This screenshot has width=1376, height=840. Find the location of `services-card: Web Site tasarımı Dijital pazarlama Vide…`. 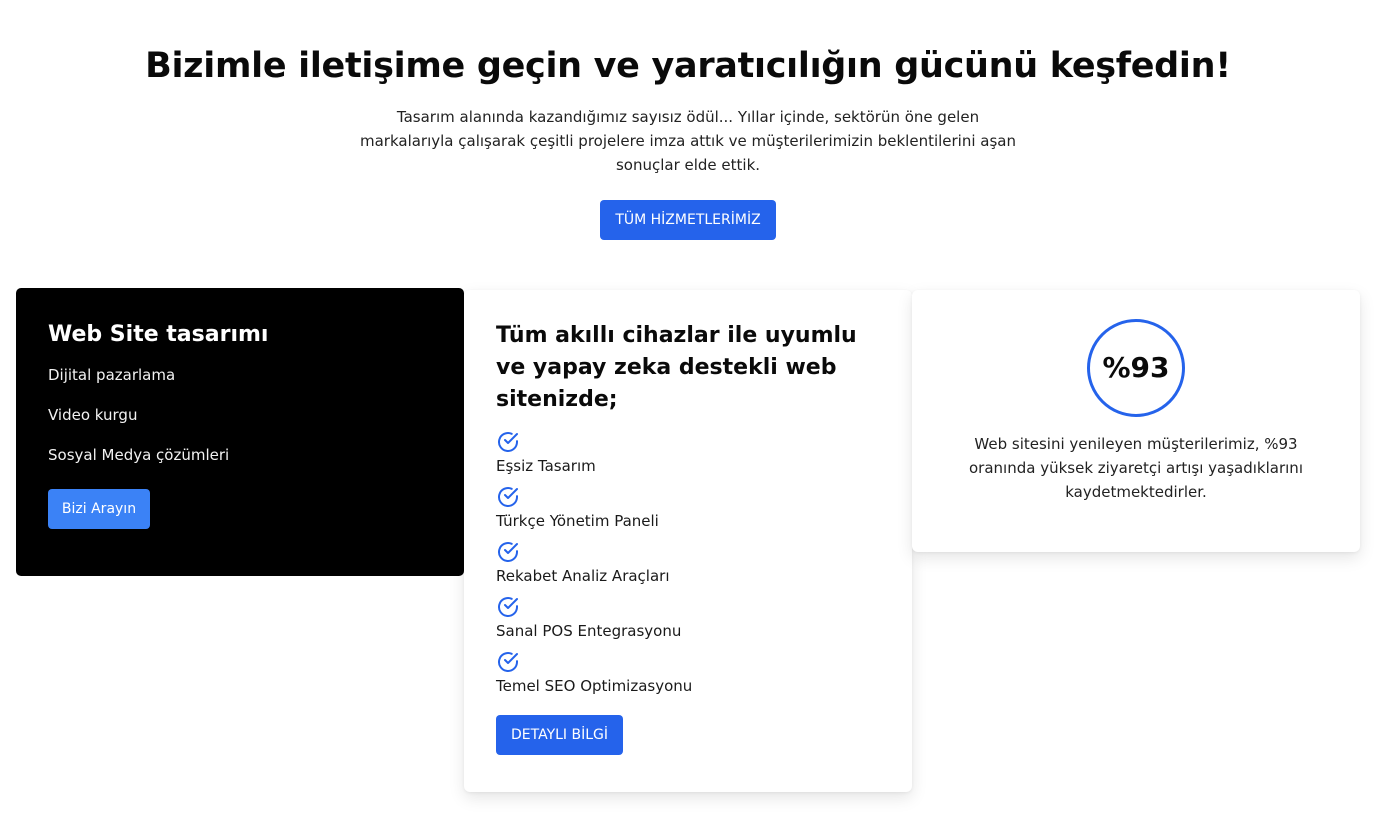

services-card: Web Site tasarımı Dijital pazarlama Vide… is located at coordinates (240, 432).